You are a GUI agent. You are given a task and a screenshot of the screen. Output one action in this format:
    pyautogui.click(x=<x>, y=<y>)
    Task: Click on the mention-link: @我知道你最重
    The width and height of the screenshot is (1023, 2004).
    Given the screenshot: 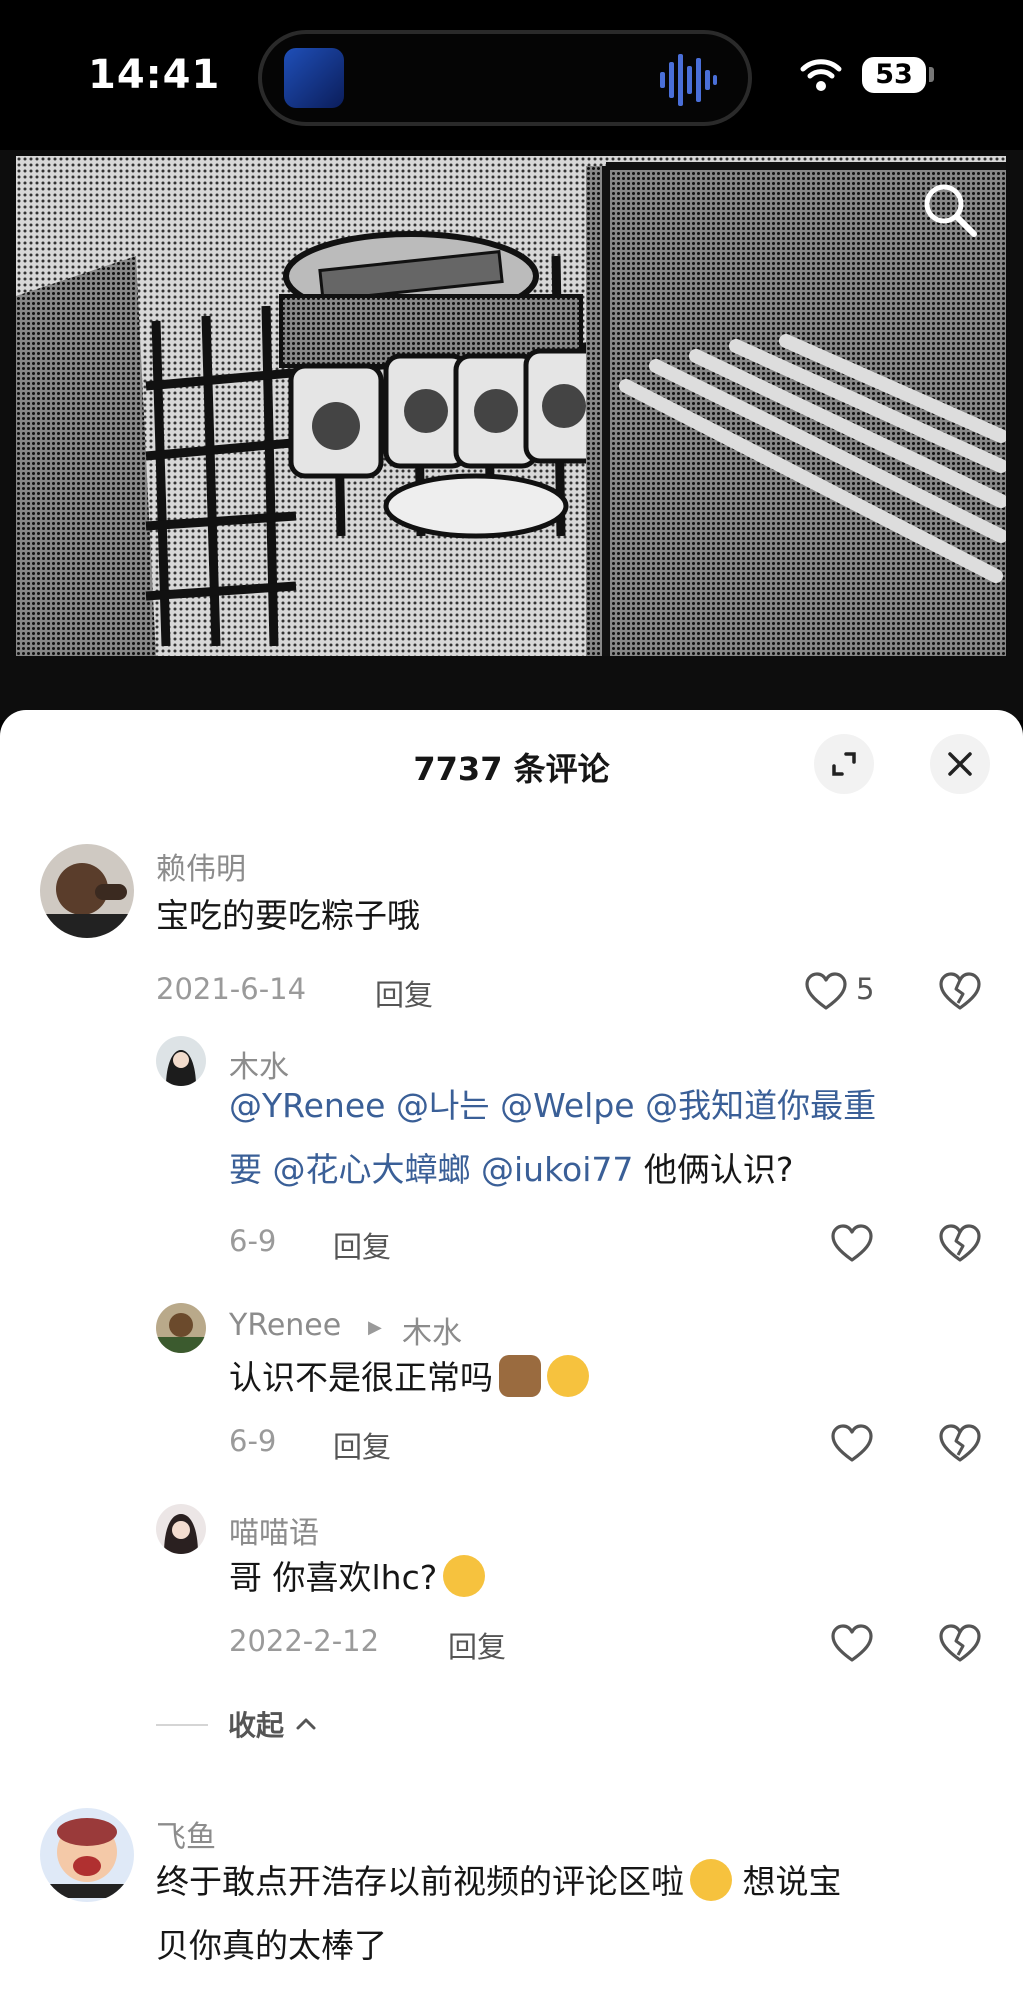 What is the action you would take?
    pyautogui.click(x=760, y=1105)
    